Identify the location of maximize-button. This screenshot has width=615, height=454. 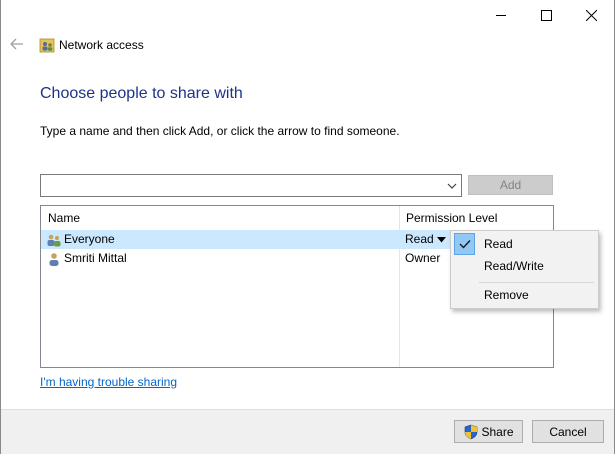
(546, 15).